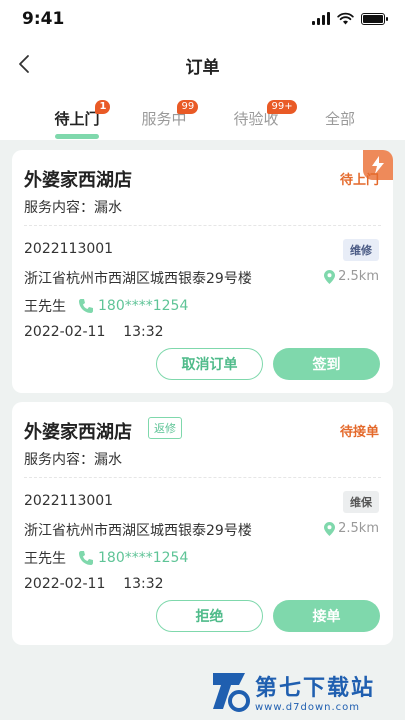 This screenshot has height=720, width=405. What do you see at coordinates (359, 432) in the screenshot?
I see `order-status: 待接单` at bounding box center [359, 432].